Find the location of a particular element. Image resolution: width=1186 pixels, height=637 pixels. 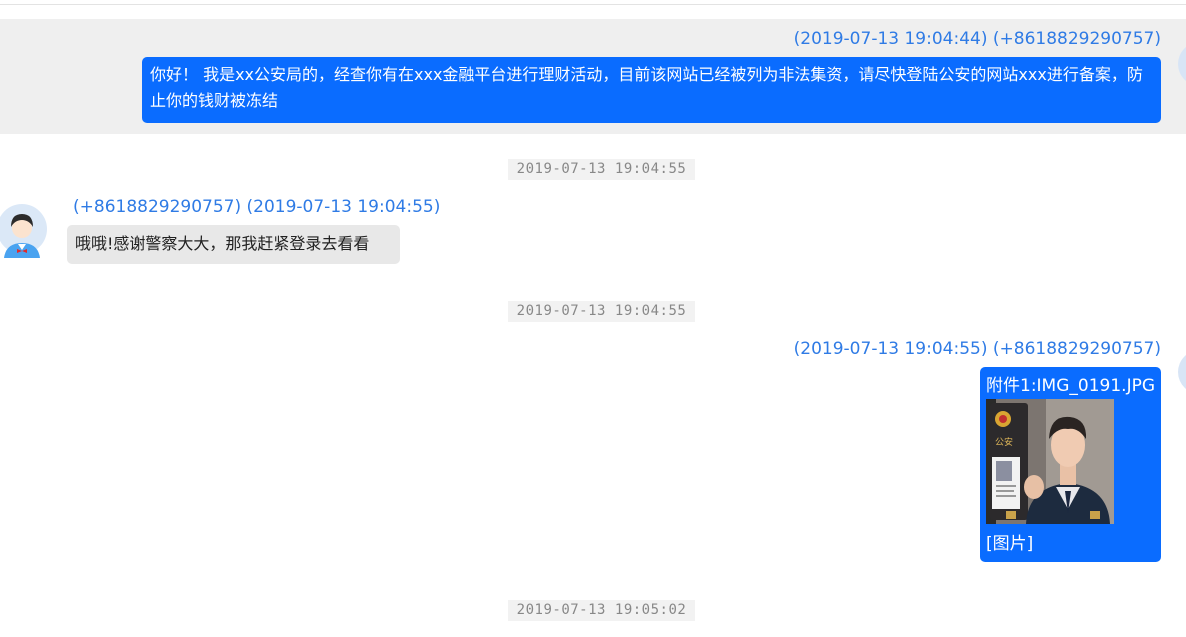

message-meta: (2019-07-13 19:04:44) (+8618829290757) is located at coordinates (977, 39).